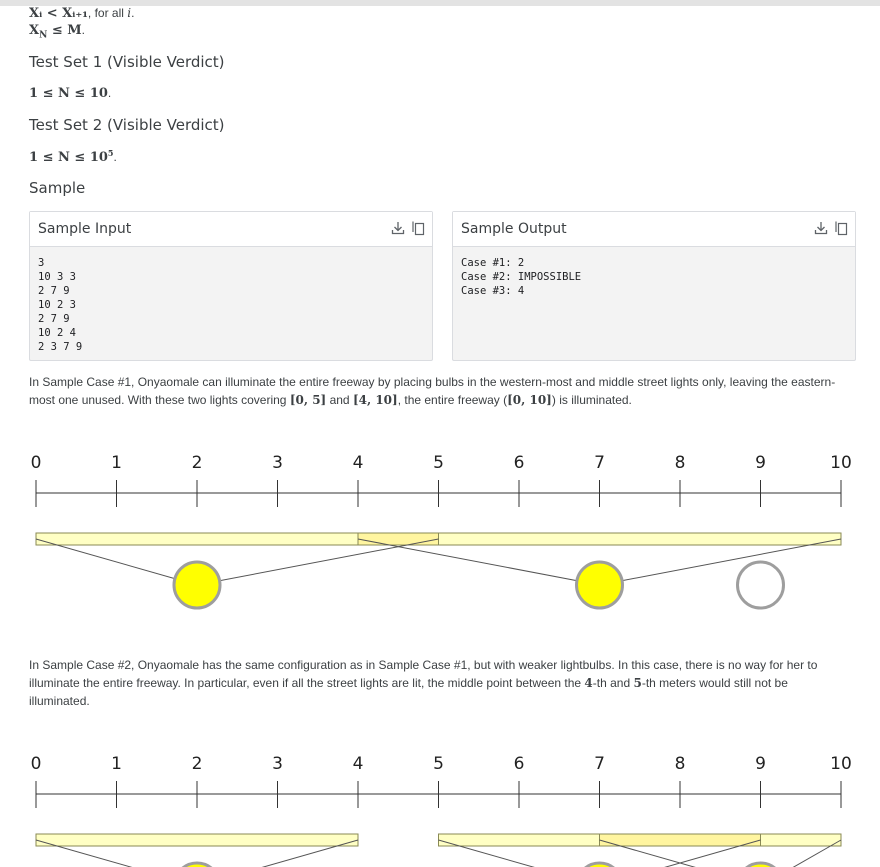 This screenshot has width=880, height=867. I want to click on test-set-1-heading: Test Set 1 (Visible Verdict), so click(127, 62).